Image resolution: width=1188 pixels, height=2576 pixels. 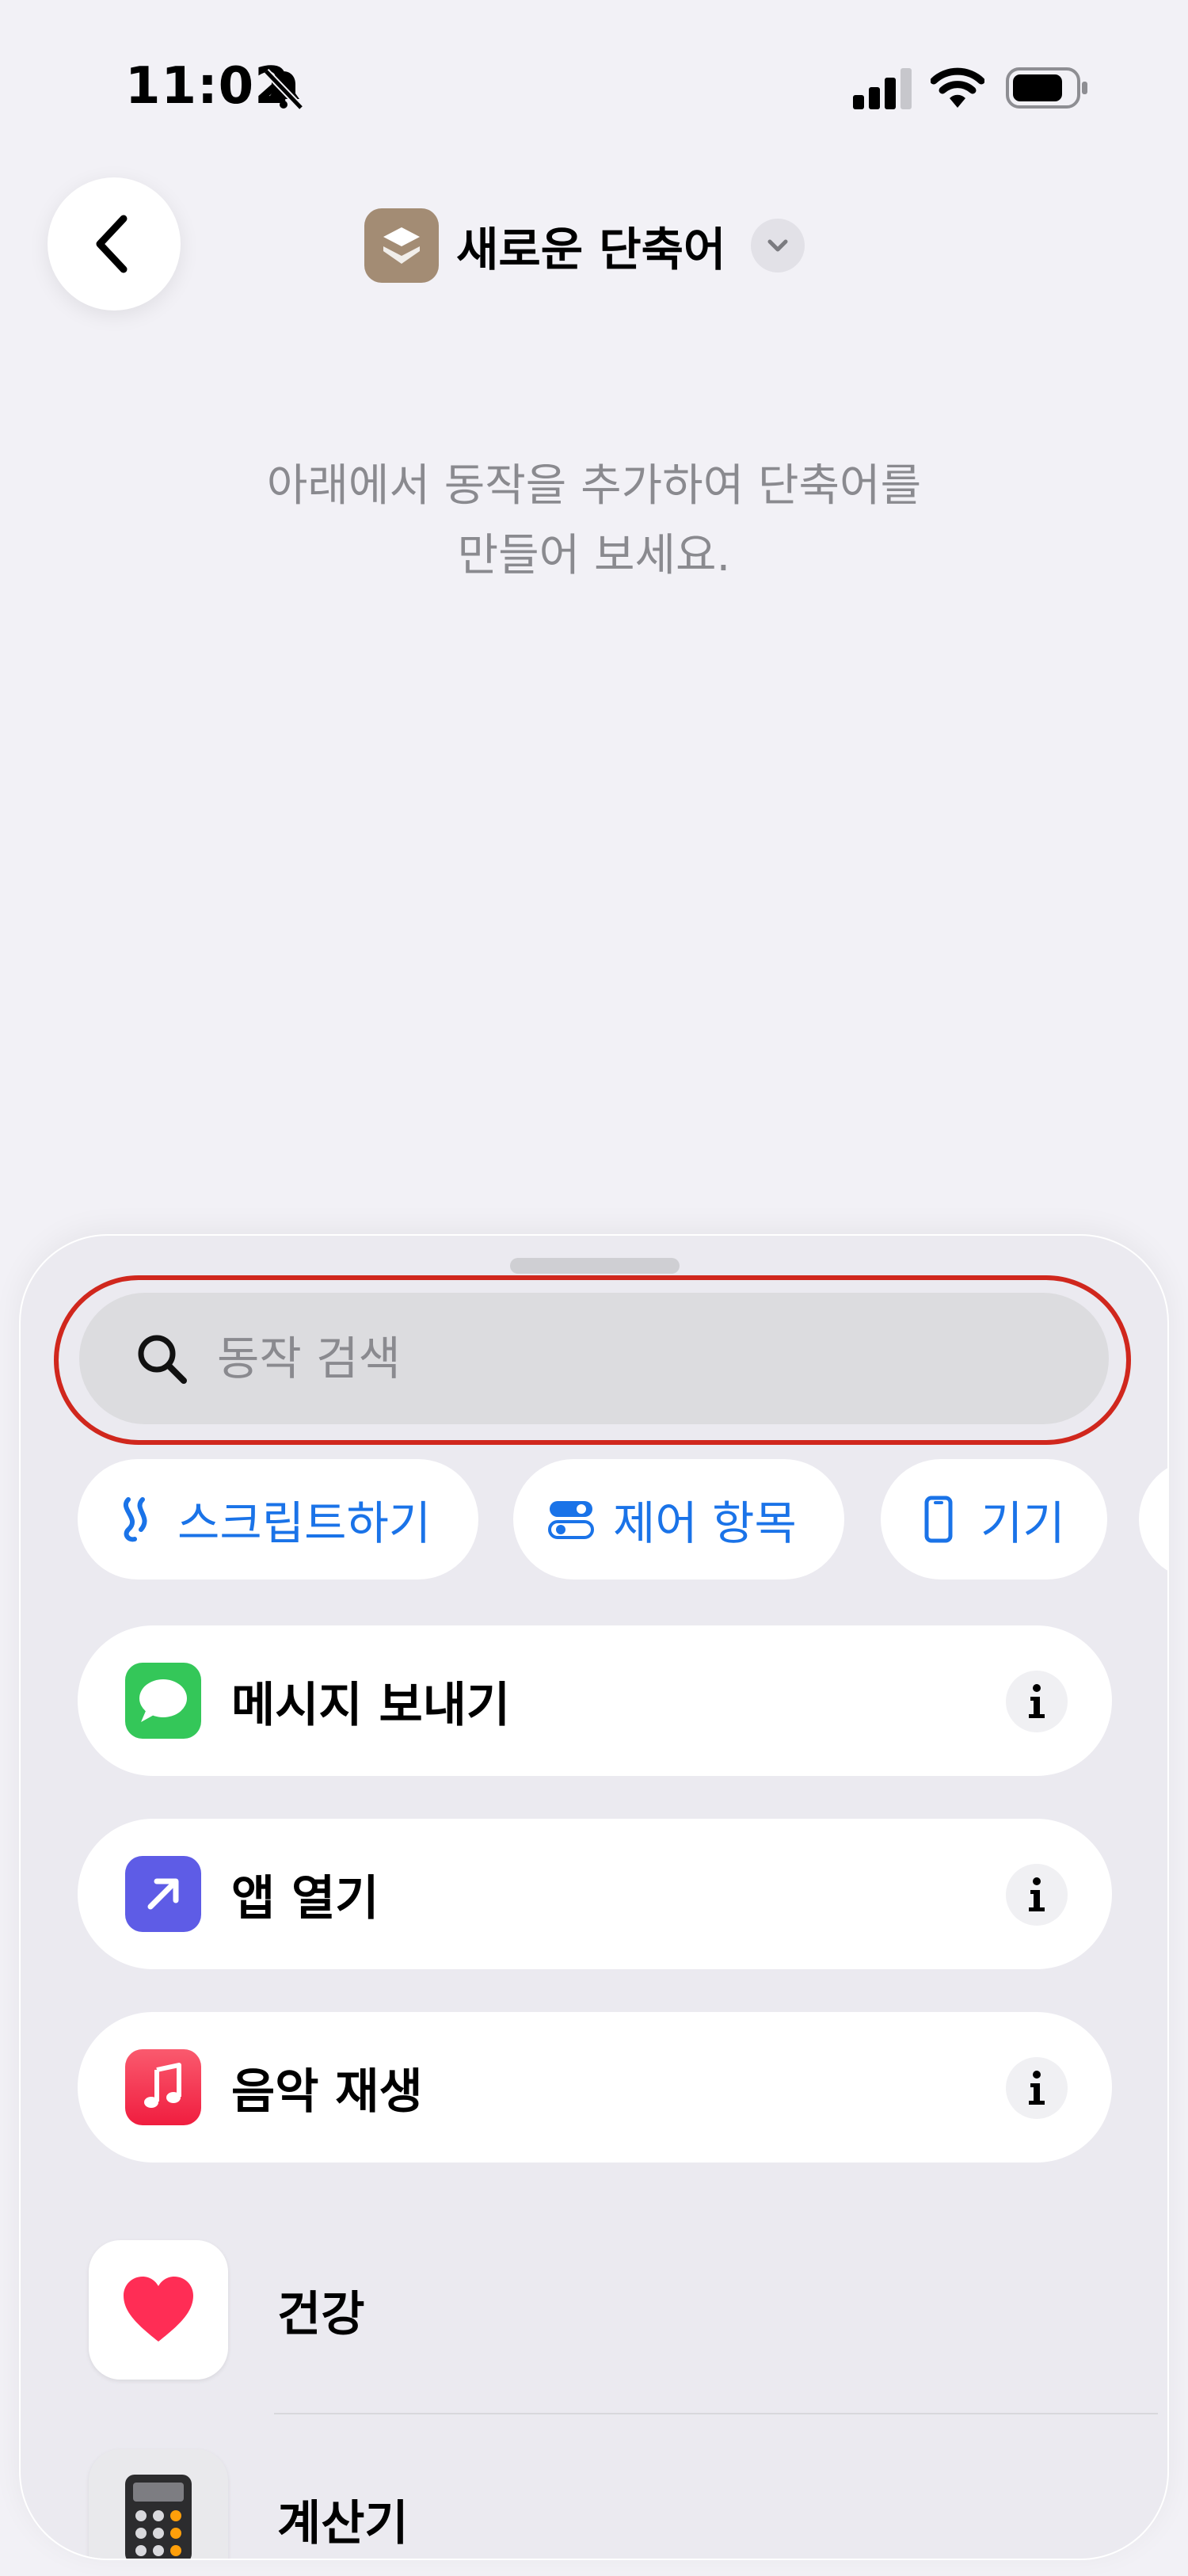 What do you see at coordinates (163, 1701) in the screenshot?
I see `messages-icon` at bounding box center [163, 1701].